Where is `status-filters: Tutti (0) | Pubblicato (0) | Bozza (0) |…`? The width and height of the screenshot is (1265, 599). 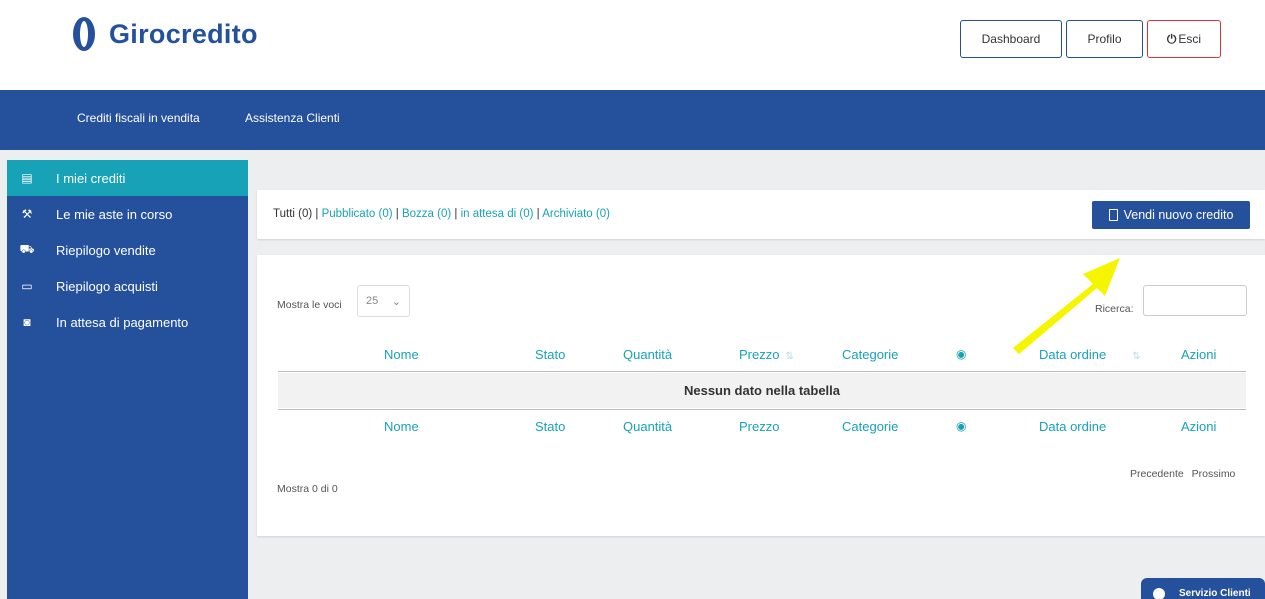 status-filters: Tutti (0) | Pubblicato (0) | Bozza (0) |… is located at coordinates (441, 214).